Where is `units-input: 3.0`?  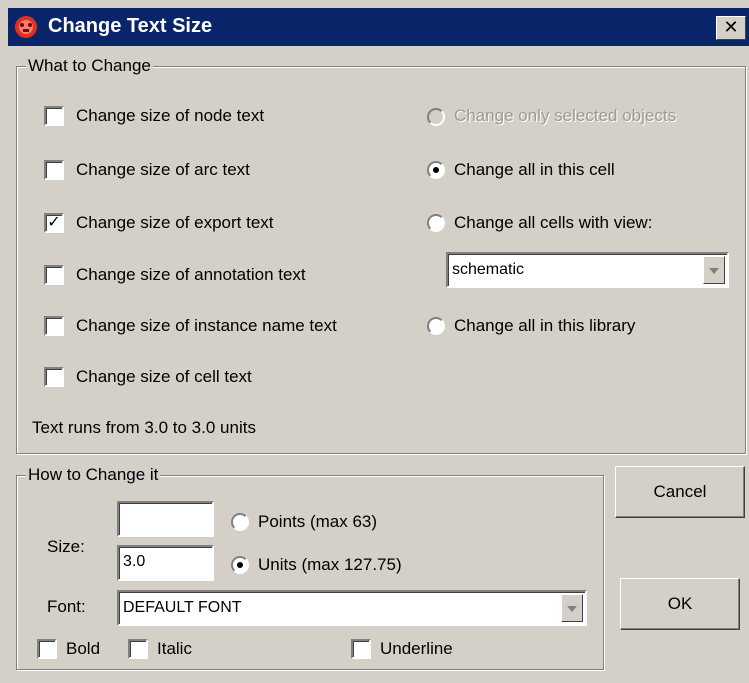 units-input: 3.0 is located at coordinates (165, 563).